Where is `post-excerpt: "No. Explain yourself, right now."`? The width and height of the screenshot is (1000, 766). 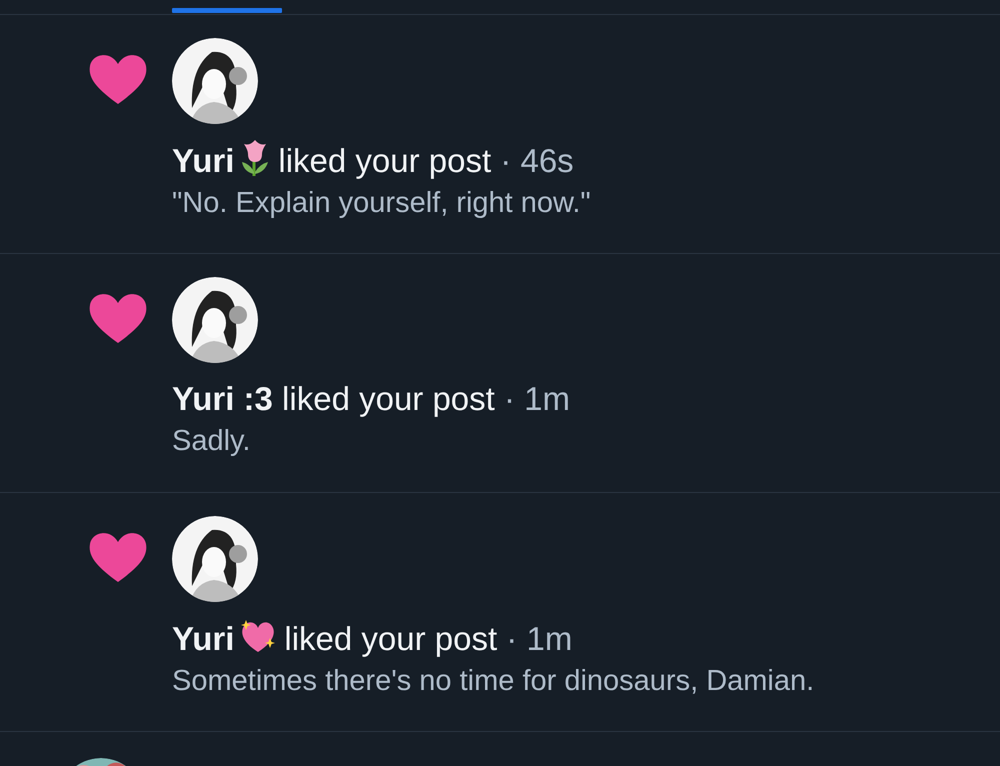 post-excerpt: "No. Explain yourself, right now." is located at coordinates (381, 203).